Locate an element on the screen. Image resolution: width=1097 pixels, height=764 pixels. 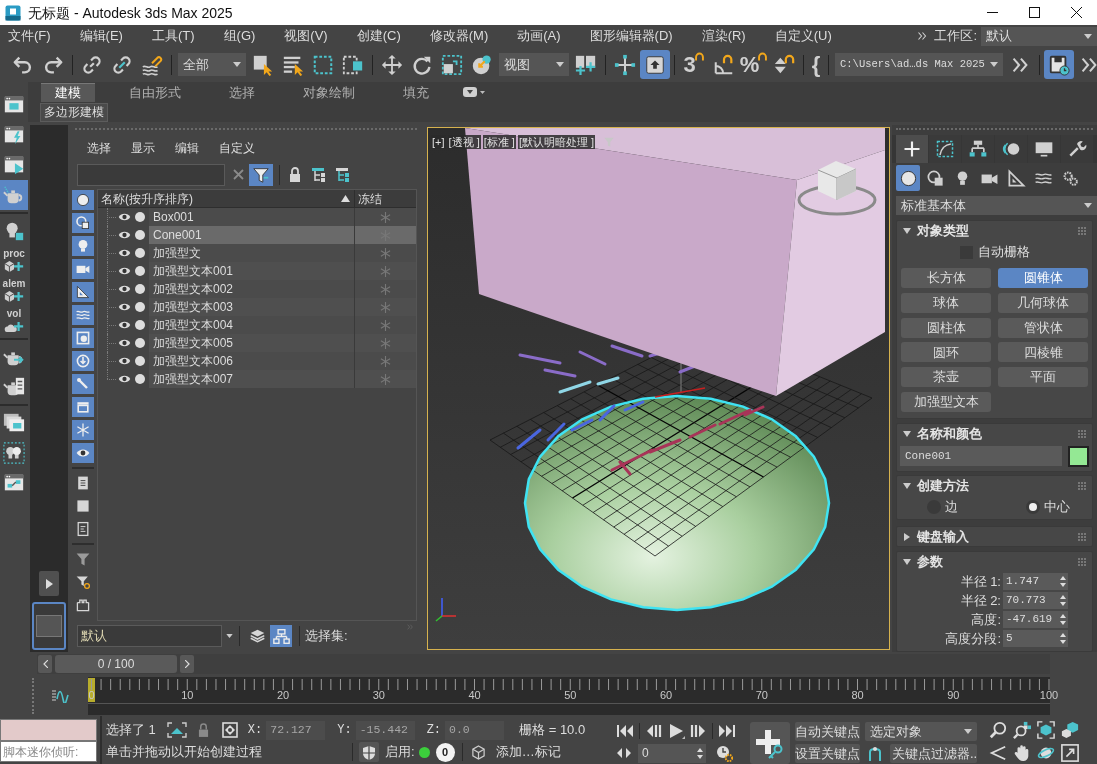
spinner-field: 5 is located at coordinates (1035, 638).